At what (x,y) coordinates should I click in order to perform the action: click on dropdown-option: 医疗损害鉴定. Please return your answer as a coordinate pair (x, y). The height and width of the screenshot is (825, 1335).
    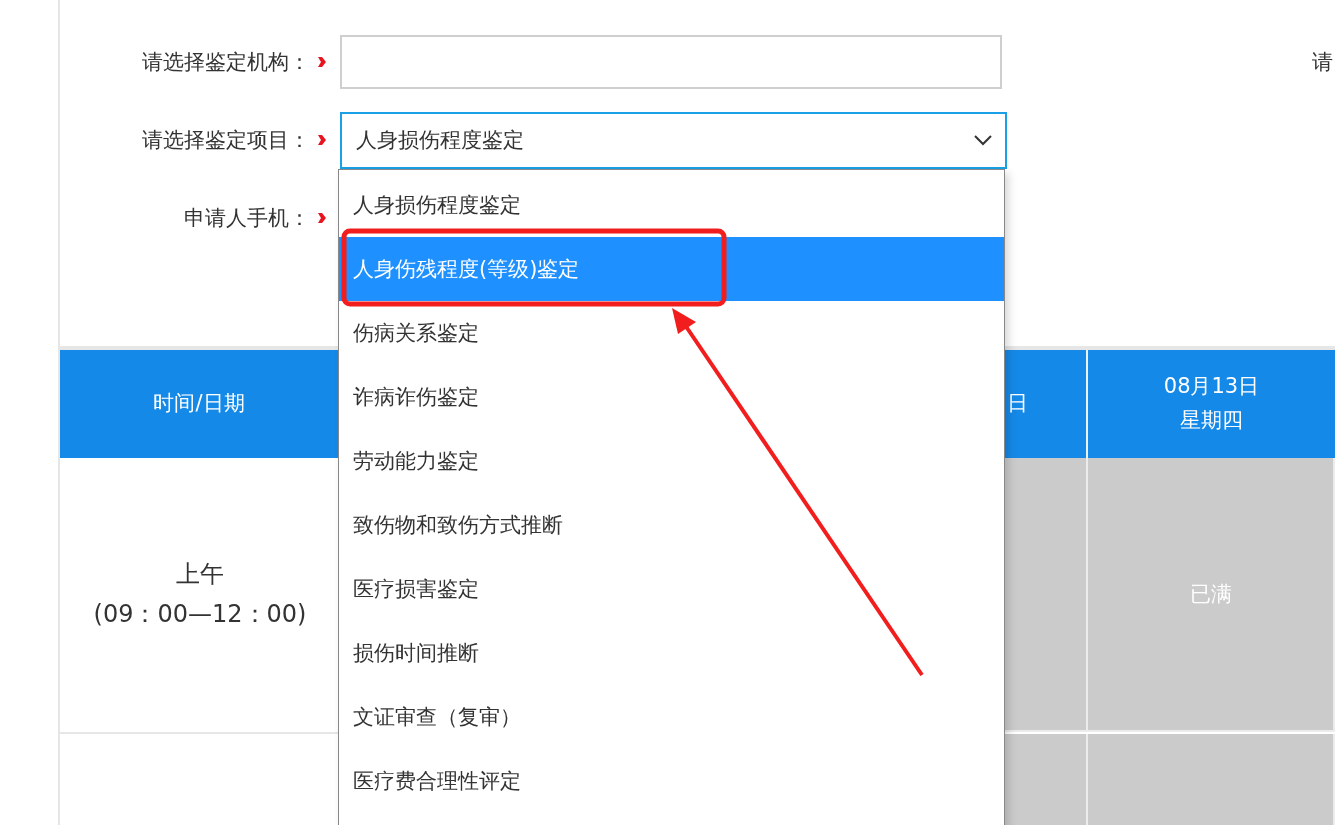
    Looking at the image, I should click on (671, 589).